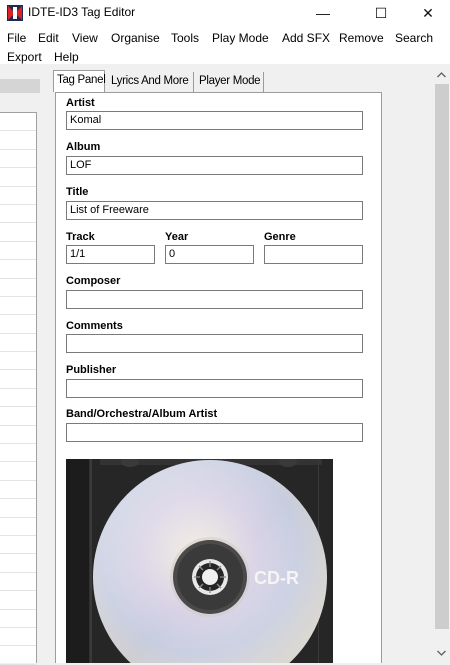 Image resolution: width=450 pixels, height=665 pixels. What do you see at coordinates (80, 237) in the screenshot?
I see `track-label: Track` at bounding box center [80, 237].